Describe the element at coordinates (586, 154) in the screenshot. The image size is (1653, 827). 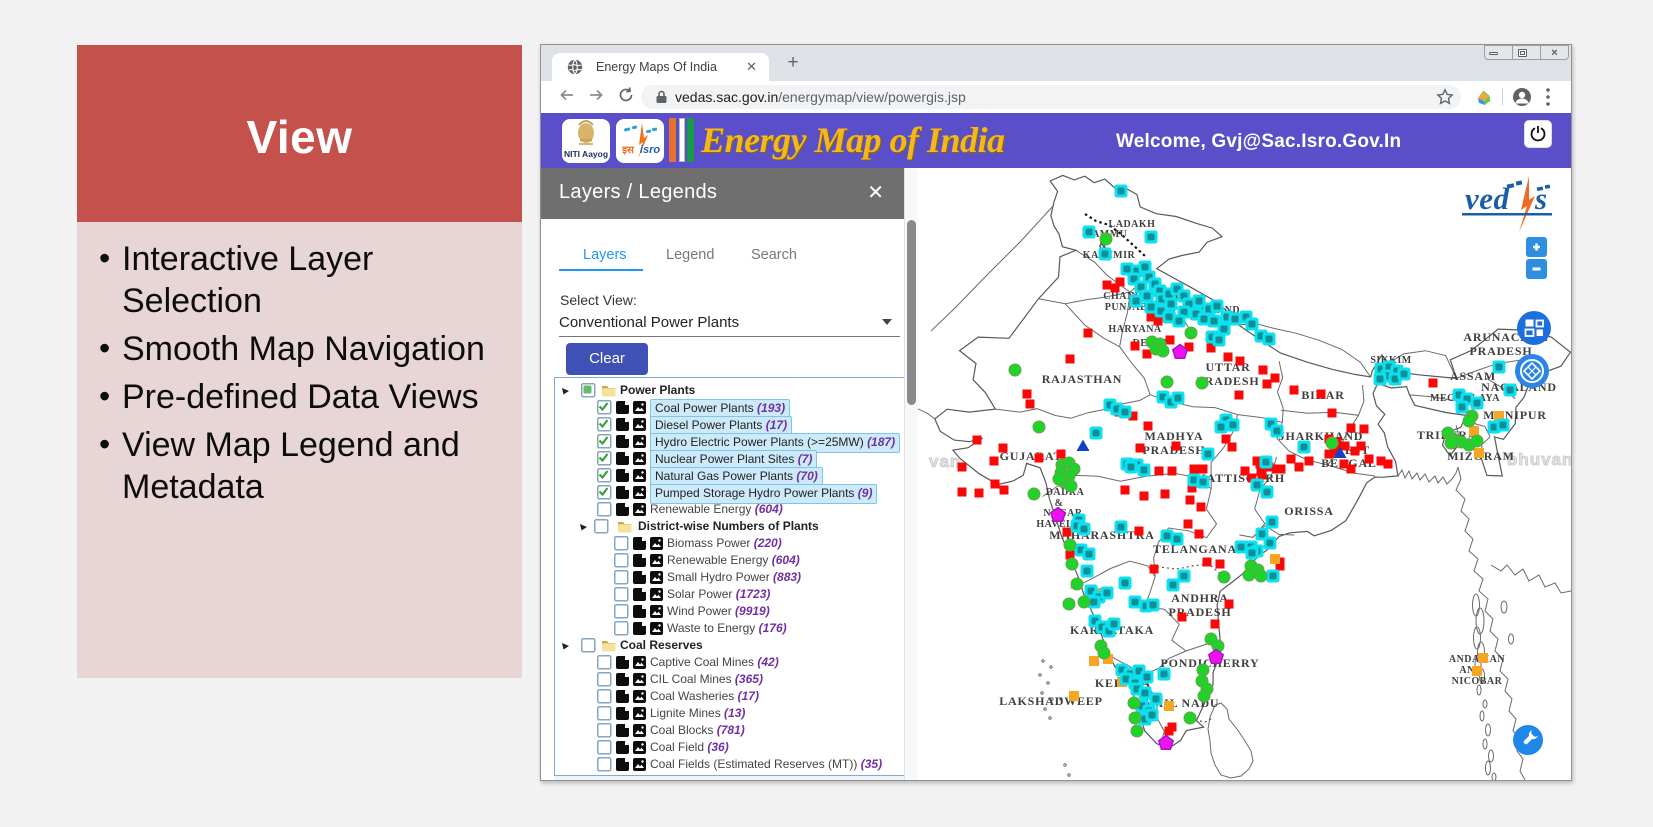
I see `svg-text: NITI Aayog` at that location.